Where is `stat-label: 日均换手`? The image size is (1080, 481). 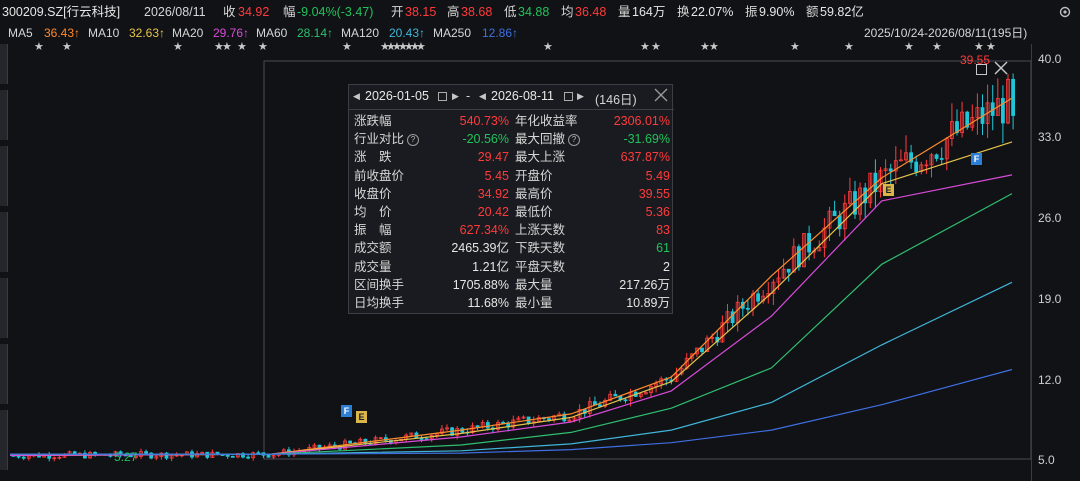
stat-label: 日均换手 is located at coordinates (379, 303).